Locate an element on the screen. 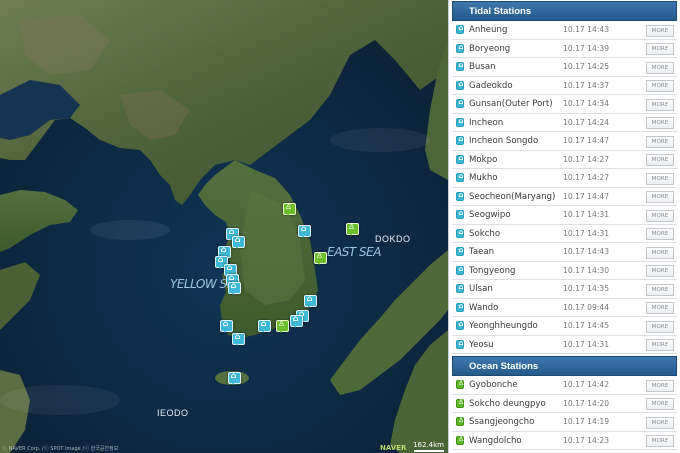 The height and width of the screenshot is (453, 680). station-timestamp: 10.17 14:31 is located at coordinates (586, 214).